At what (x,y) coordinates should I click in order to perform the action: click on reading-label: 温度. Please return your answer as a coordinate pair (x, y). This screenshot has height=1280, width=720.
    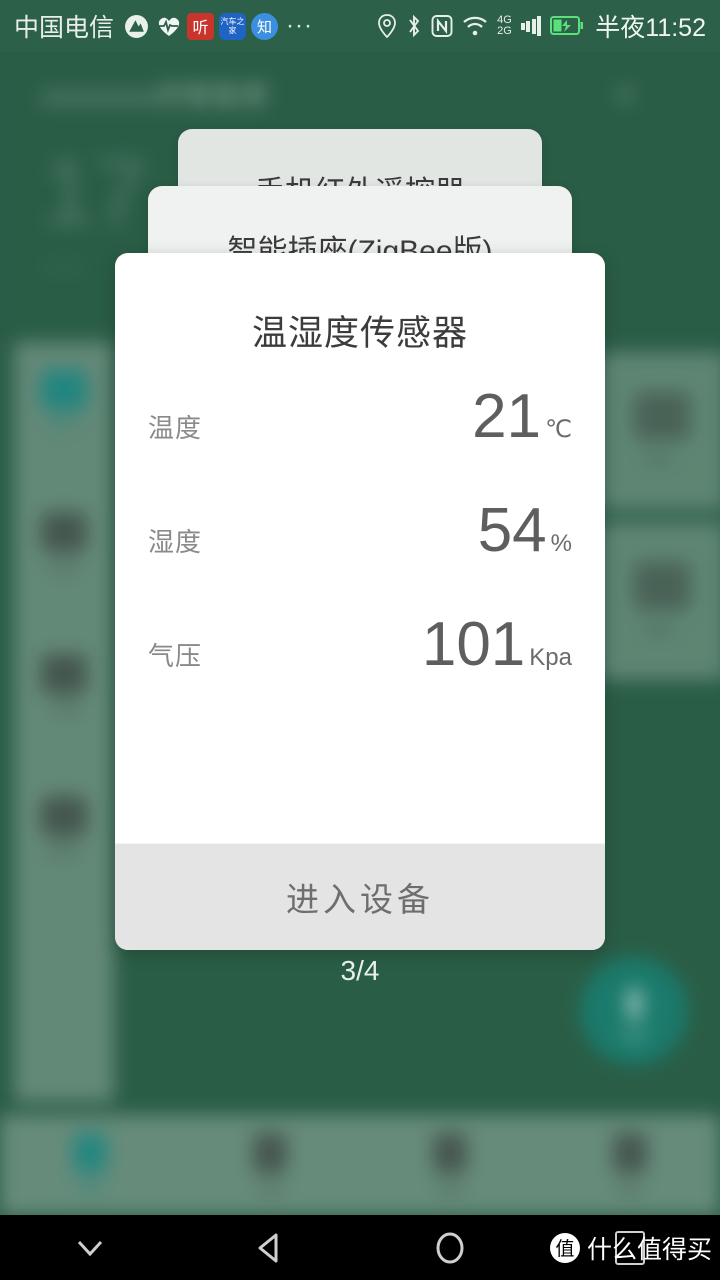
    Looking at the image, I should click on (175, 428).